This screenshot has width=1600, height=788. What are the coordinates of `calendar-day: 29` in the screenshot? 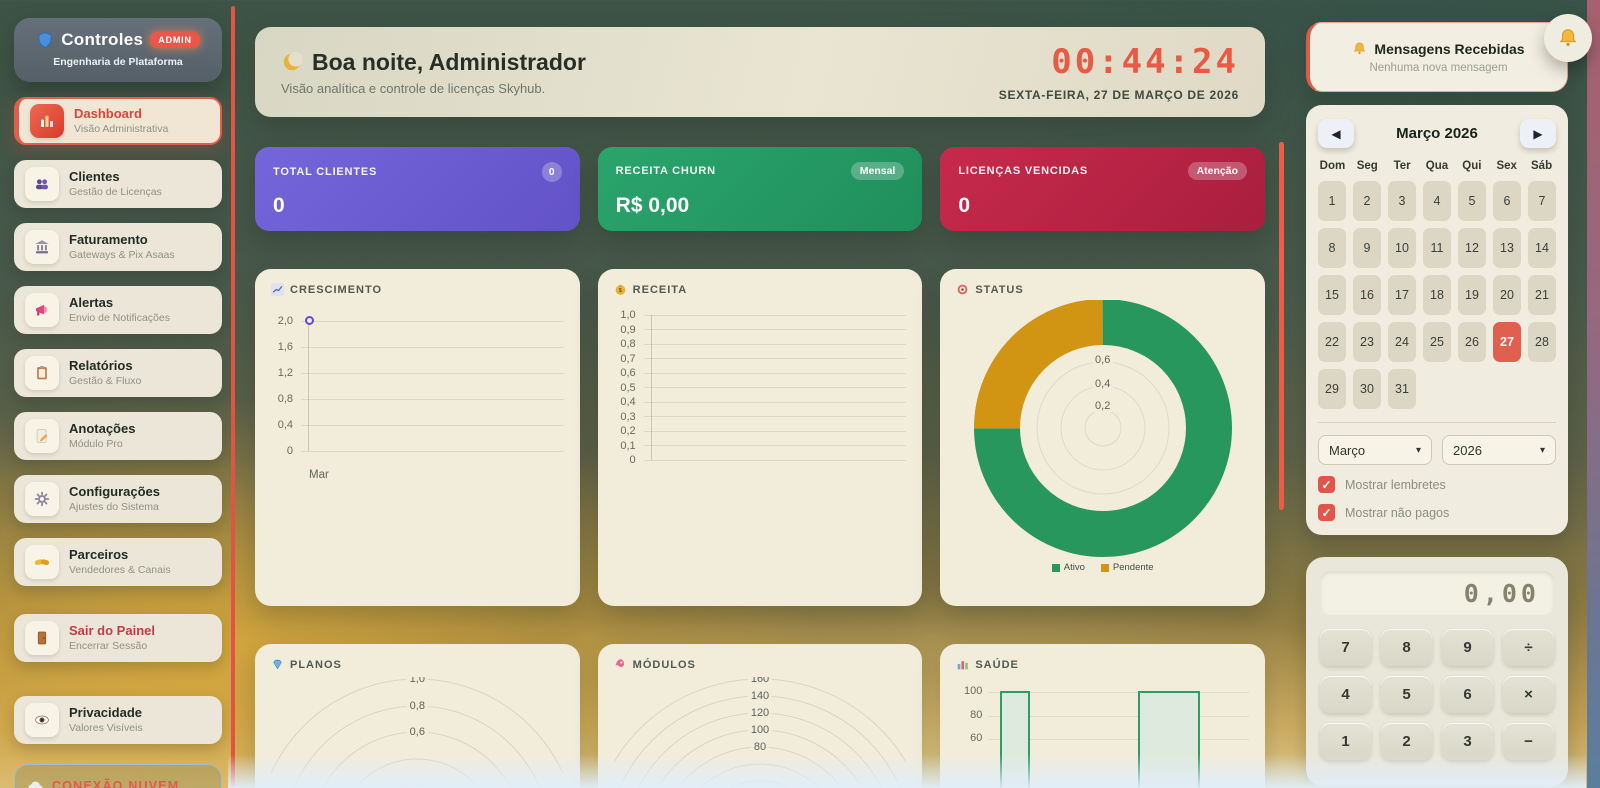 It's located at (1332, 389).